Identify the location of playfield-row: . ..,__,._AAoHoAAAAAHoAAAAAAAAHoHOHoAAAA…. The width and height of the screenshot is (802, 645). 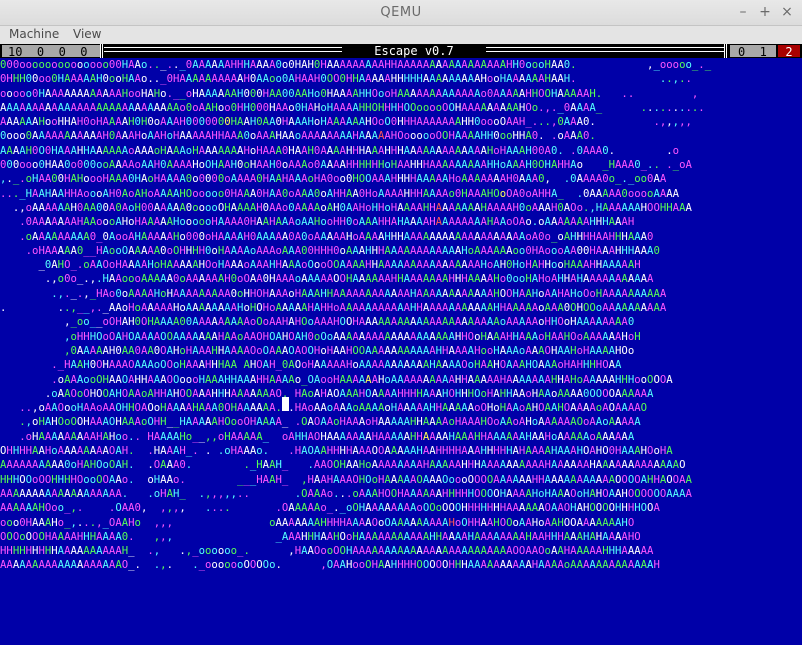
(333, 308).